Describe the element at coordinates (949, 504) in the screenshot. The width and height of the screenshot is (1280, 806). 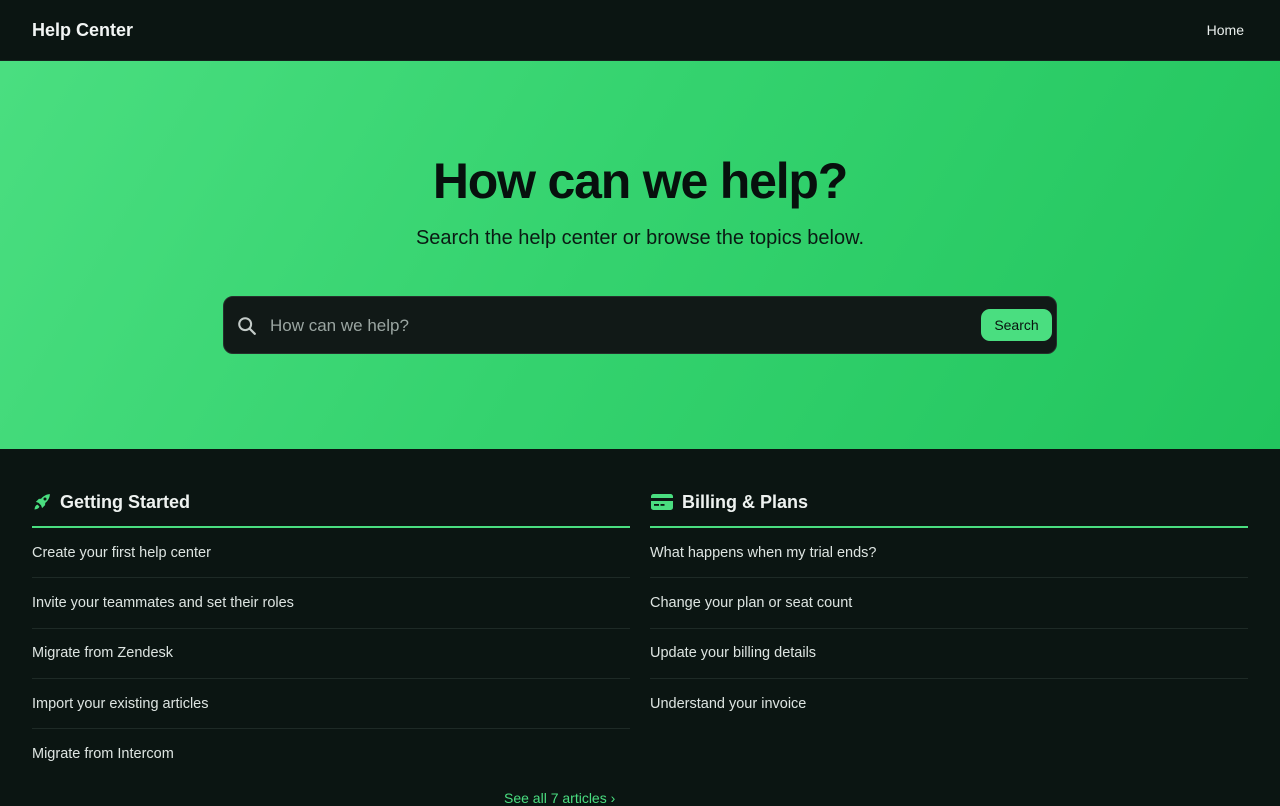
I see `section-header: Billing & Plans` at that location.